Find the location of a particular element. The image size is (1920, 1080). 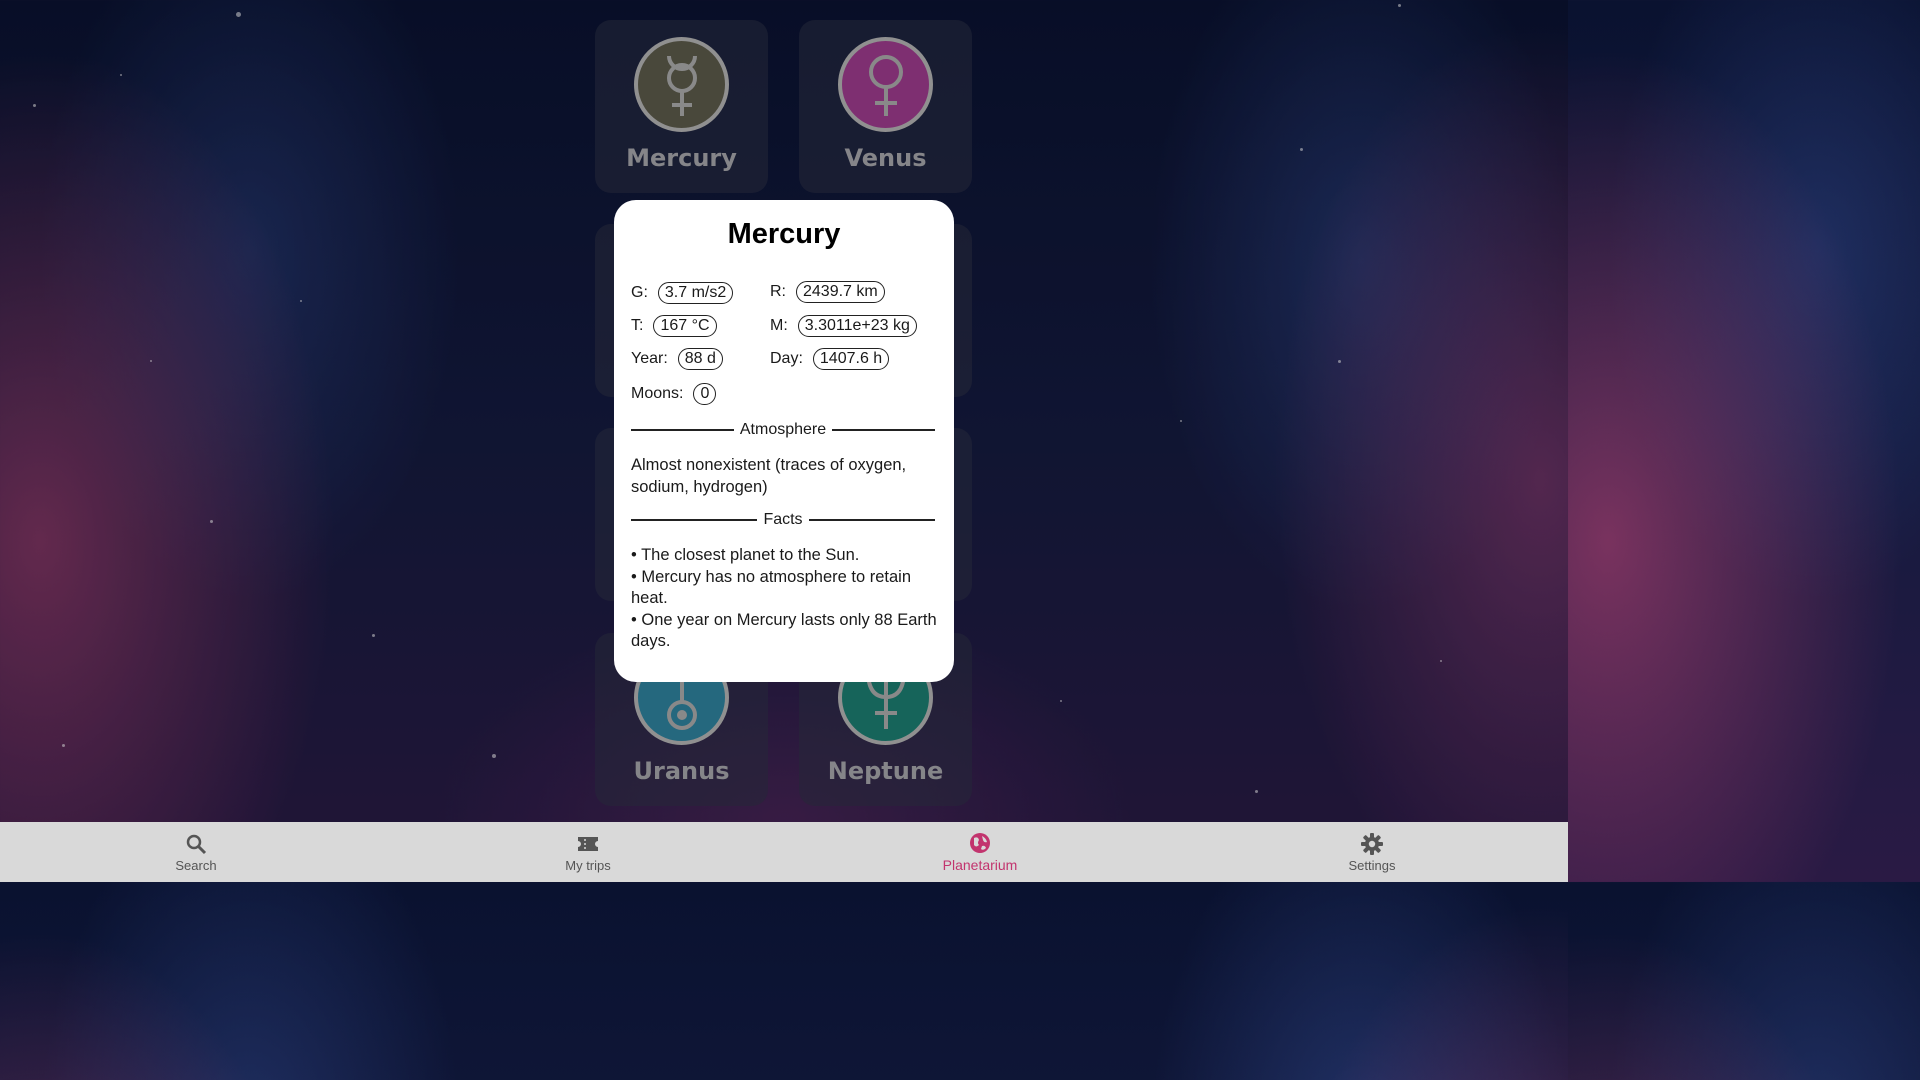

nav-item-search: Search is located at coordinates (196, 852).